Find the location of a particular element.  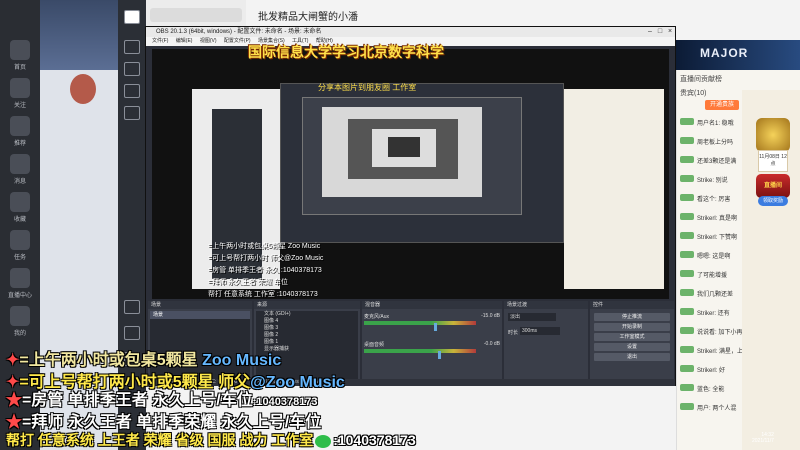

event-badge: 直播间 is located at coordinates (773, 186).